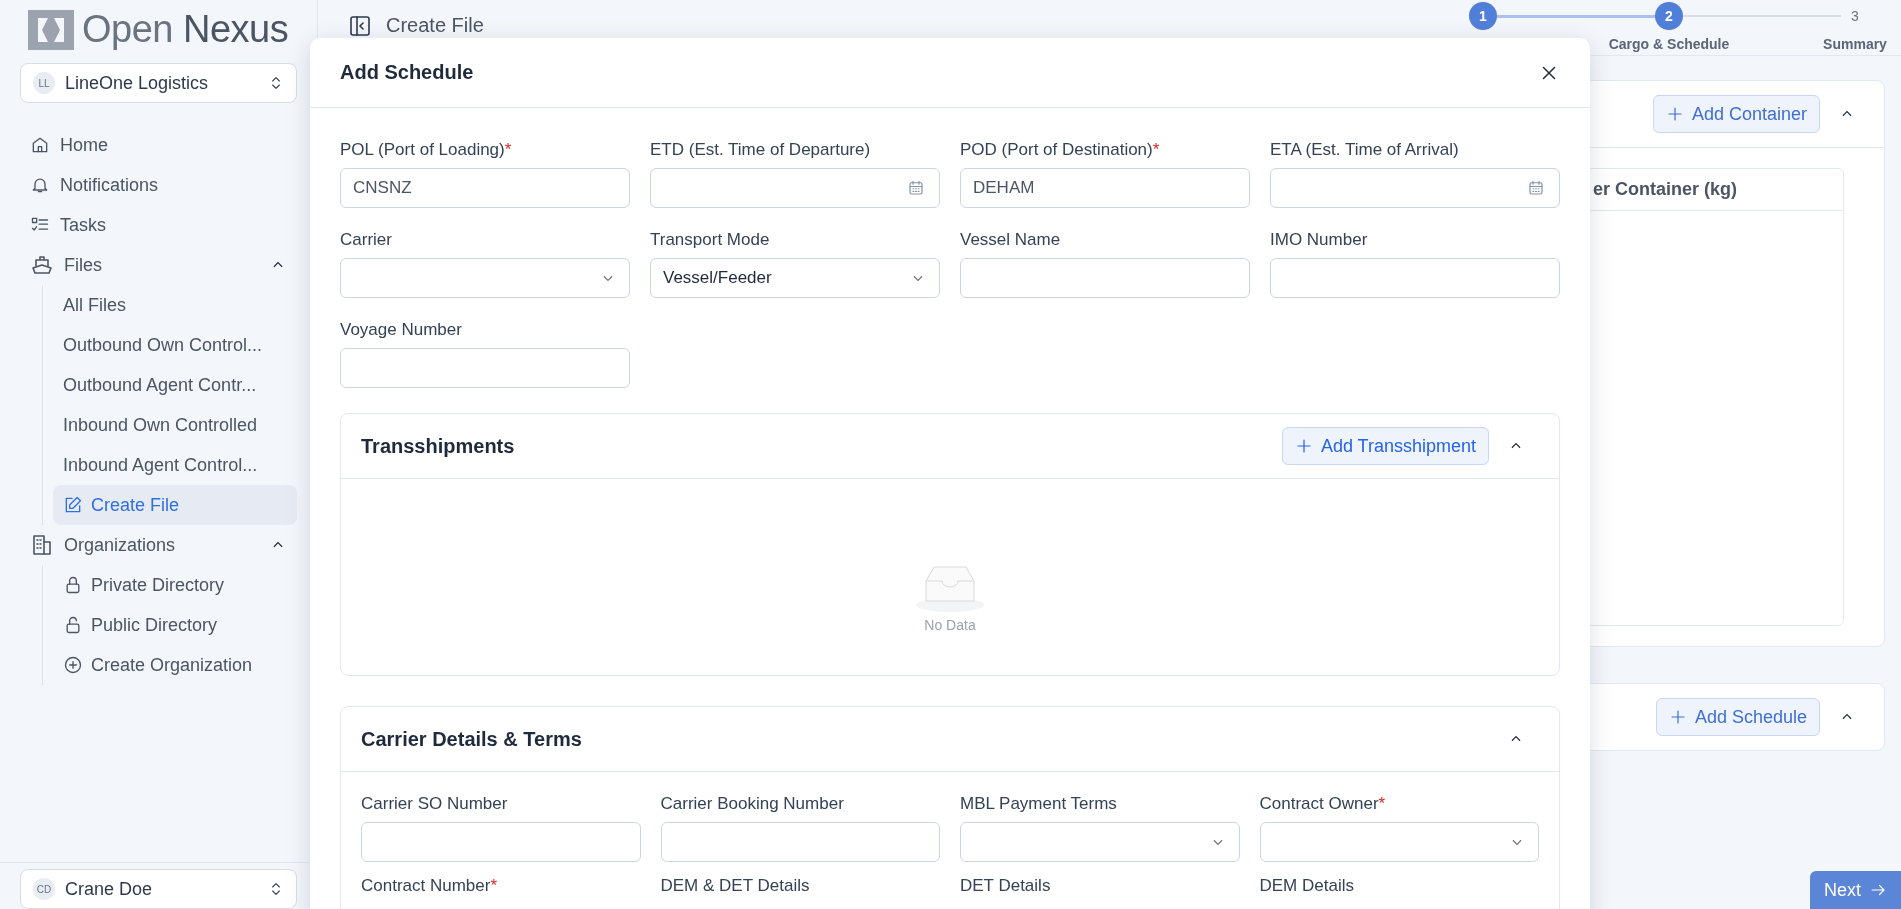  What do you see at coordinates (1669, 16) in the screenshot?
I see `step-circle: 2` at bounding box center [1669, 16].